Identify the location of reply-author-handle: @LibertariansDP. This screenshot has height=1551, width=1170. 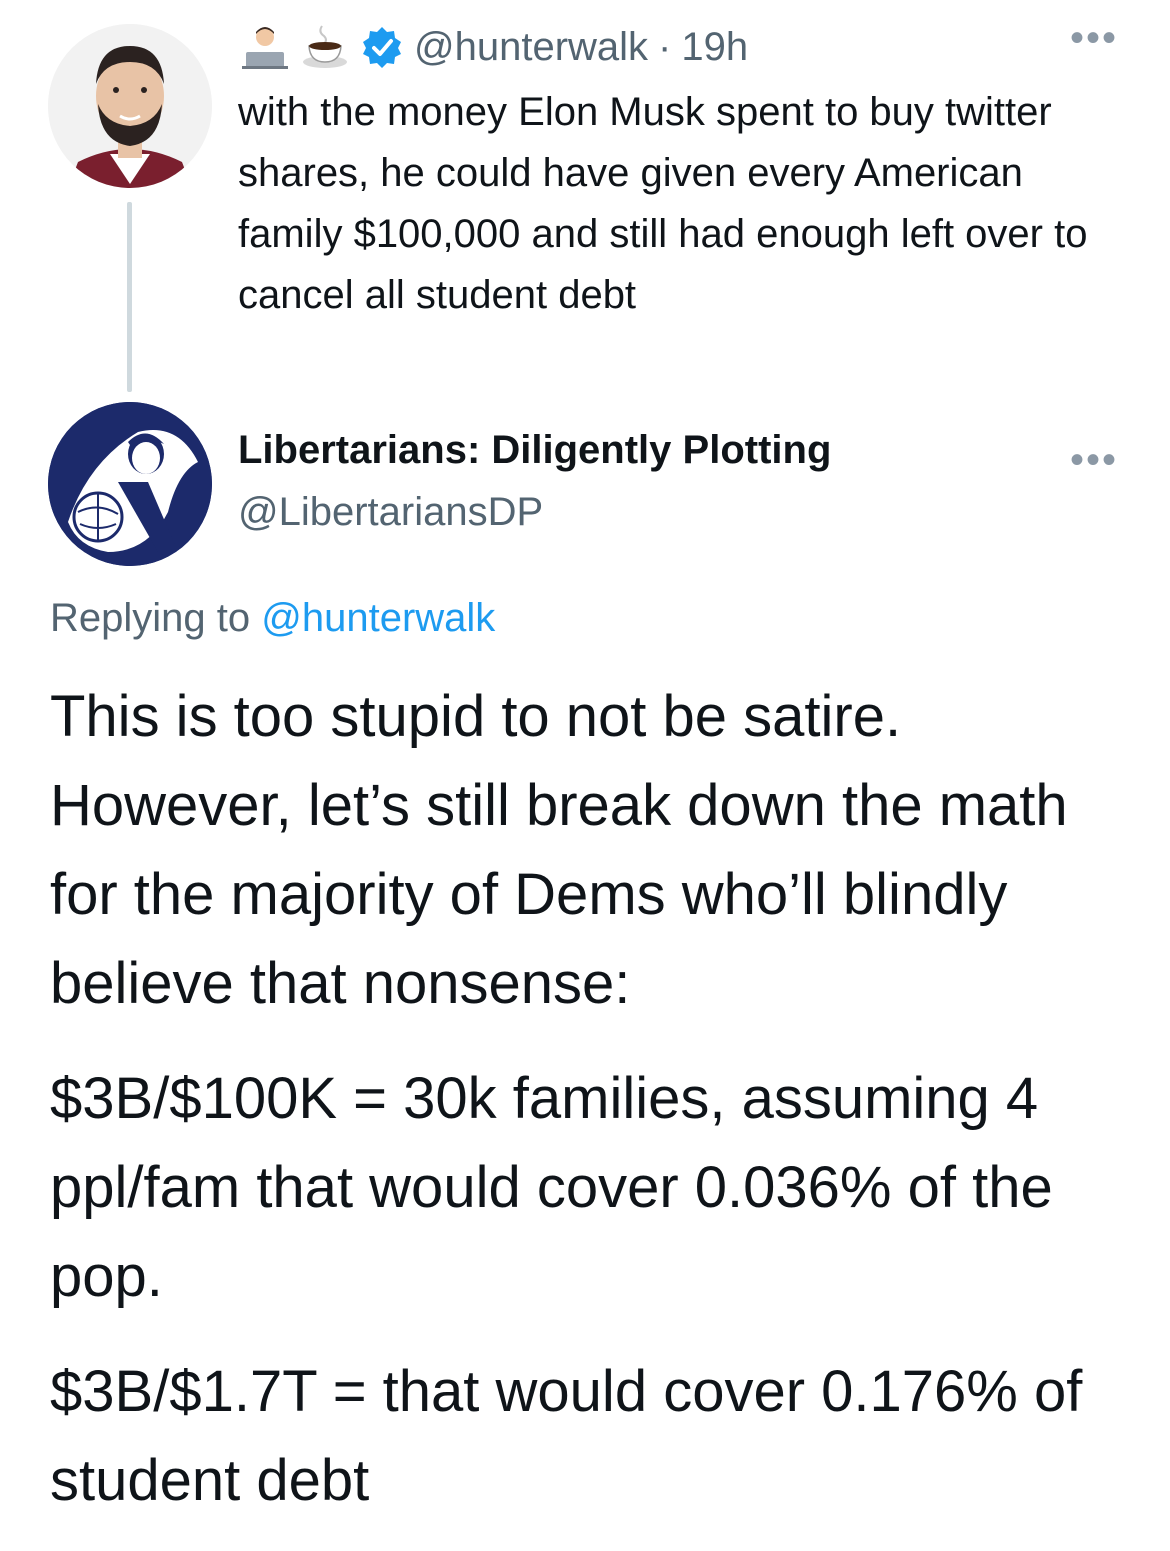
(390, 512).